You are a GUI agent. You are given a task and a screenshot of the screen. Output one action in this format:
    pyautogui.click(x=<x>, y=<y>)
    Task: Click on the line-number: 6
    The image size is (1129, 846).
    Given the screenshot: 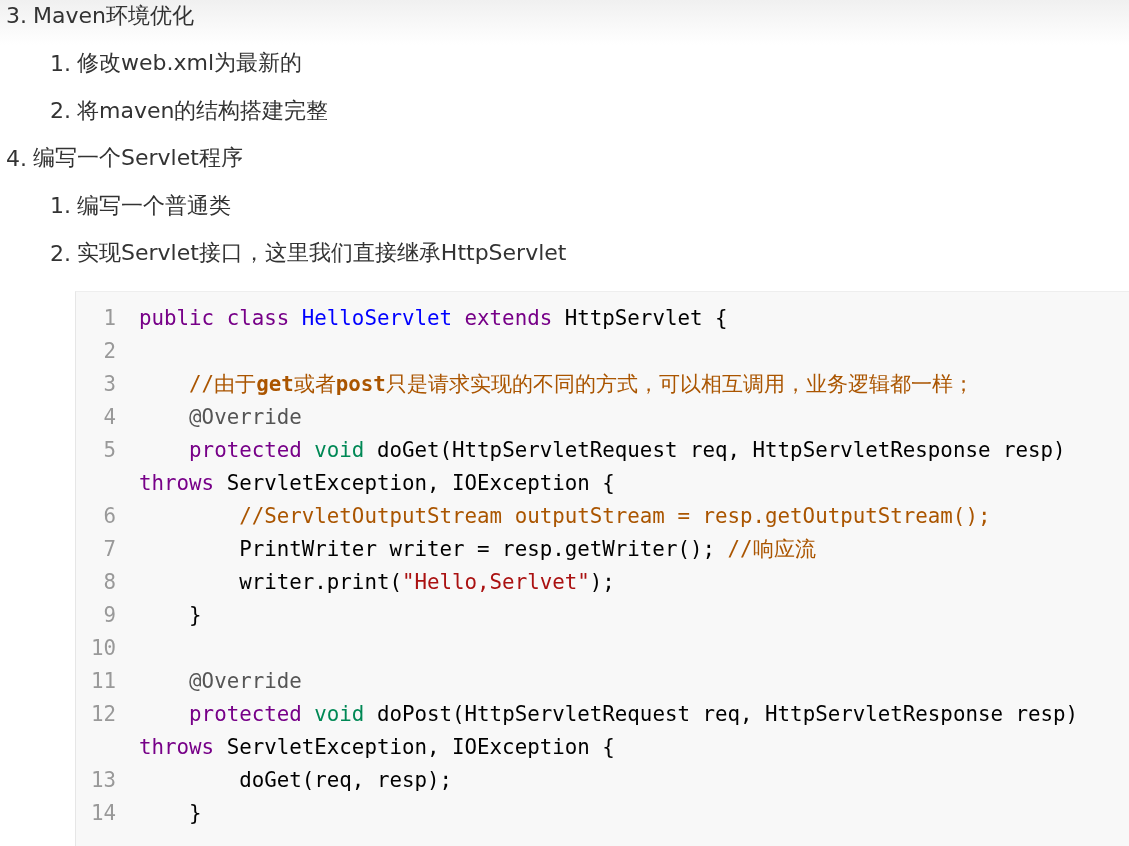 What is the action you would take?
    pyautogui.click(x=109, y=516)
    